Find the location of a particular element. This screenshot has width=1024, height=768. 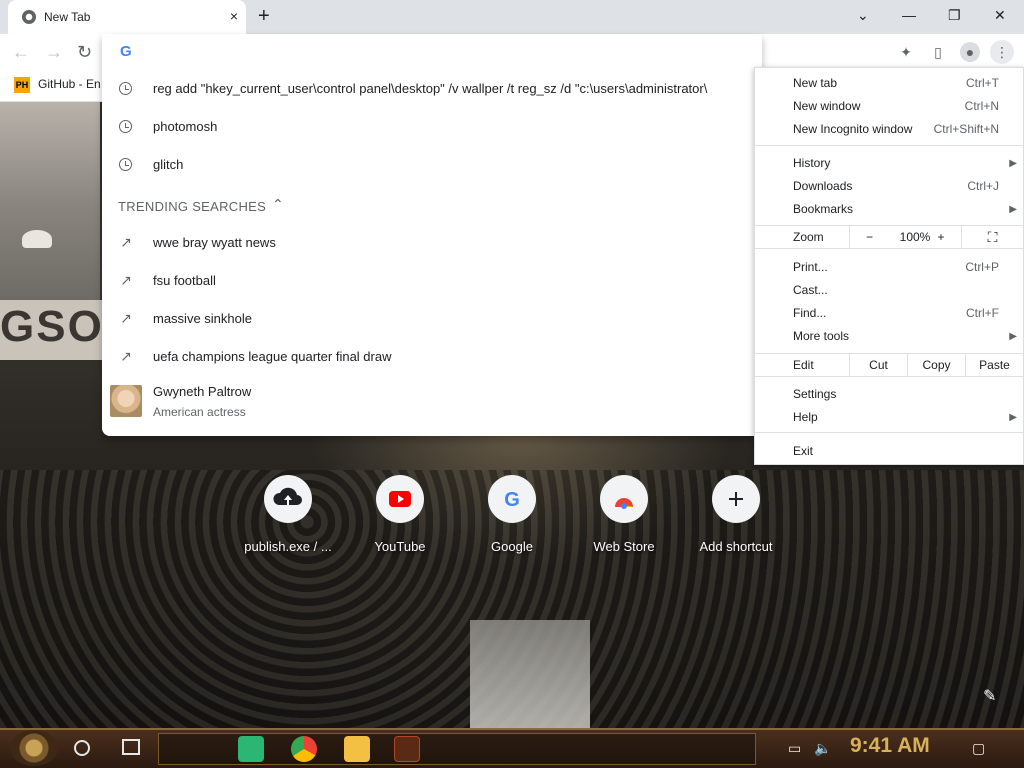

menu-shortcut: Ctrl+F is located at coordinates (982, 313).